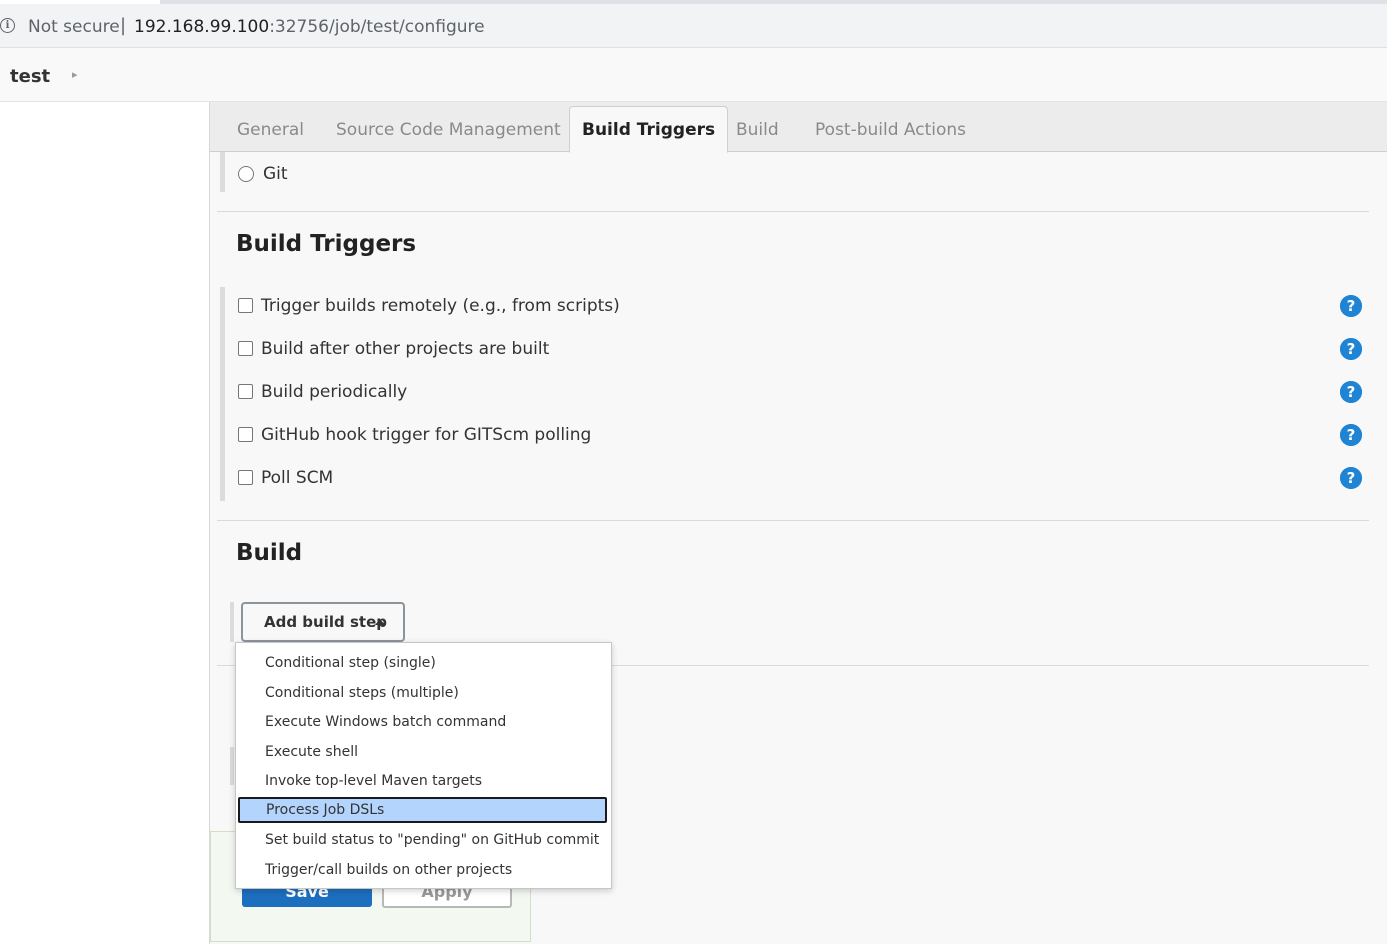 The image size is (1387, 944). I want to click on tab-general: General, so click(270, 130).